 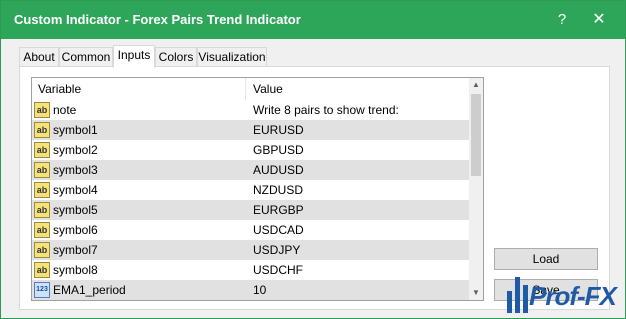 I want to click on variable-value: USDCHF, so click(x=278, y=270).